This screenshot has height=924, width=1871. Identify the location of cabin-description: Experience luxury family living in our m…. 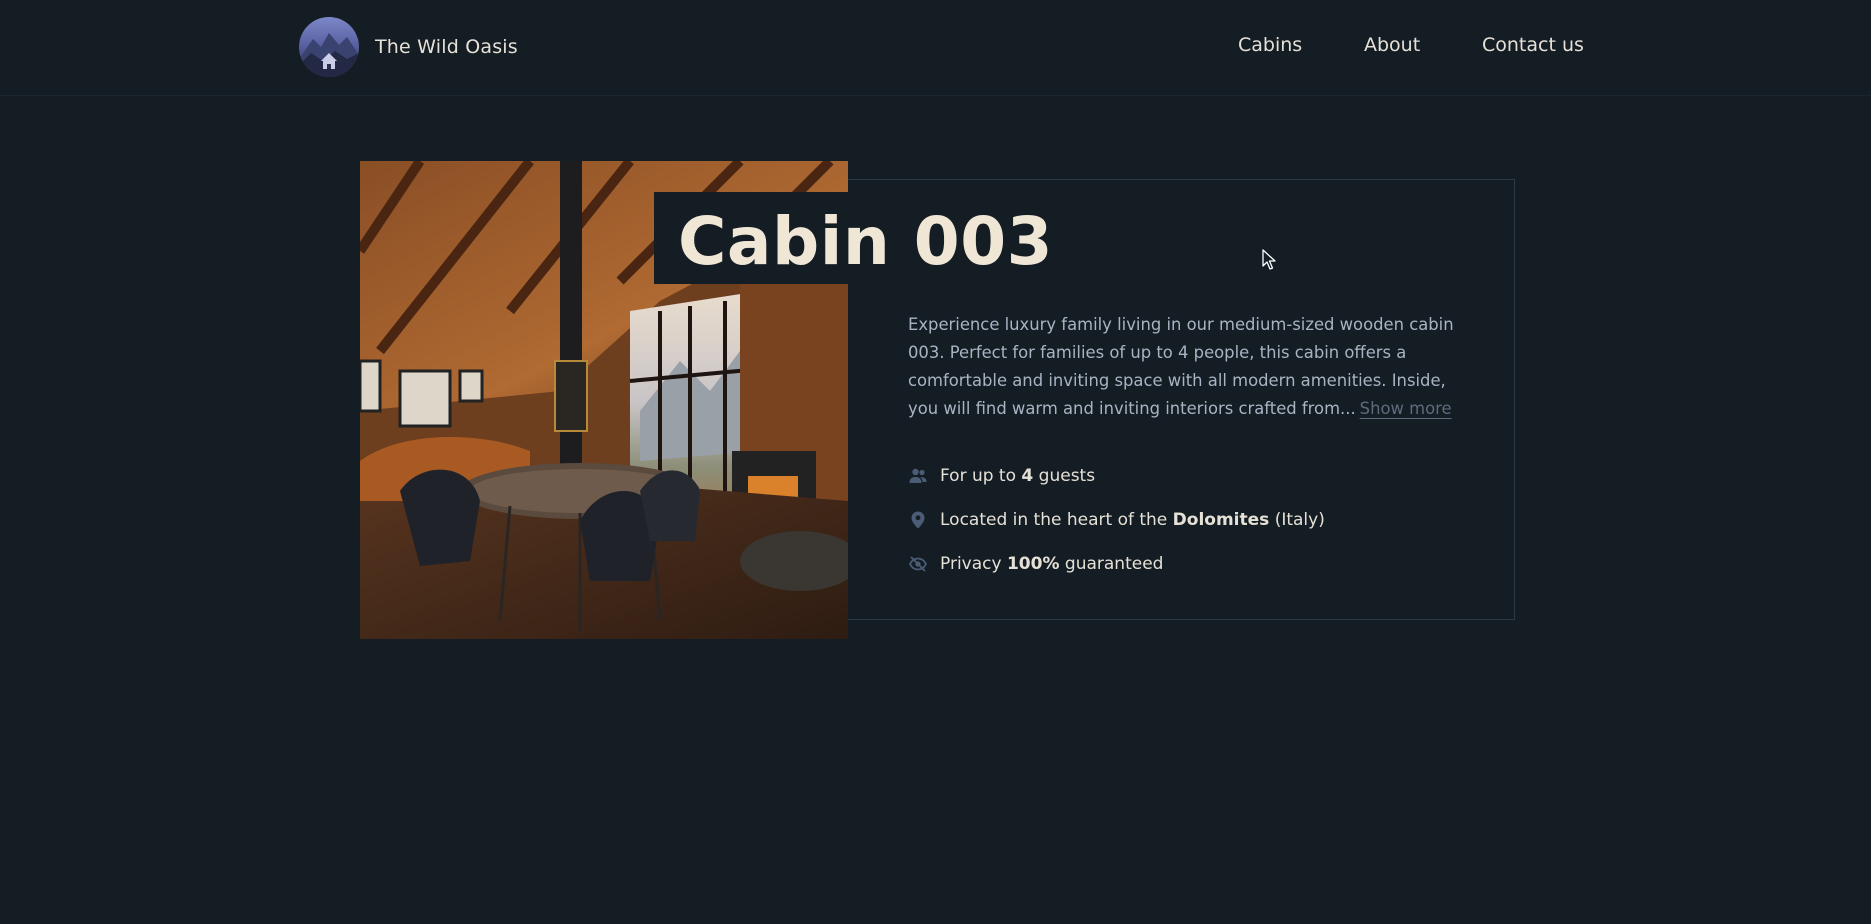
(1193, 367).